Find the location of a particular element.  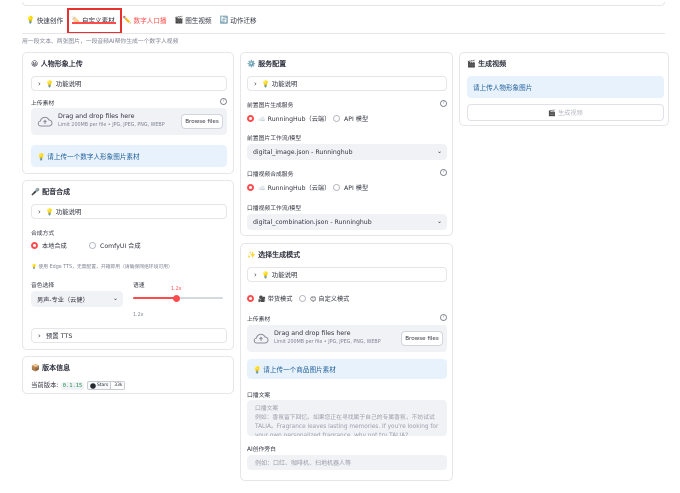

speed-slider-thumb is located at coordinates (176, 298).